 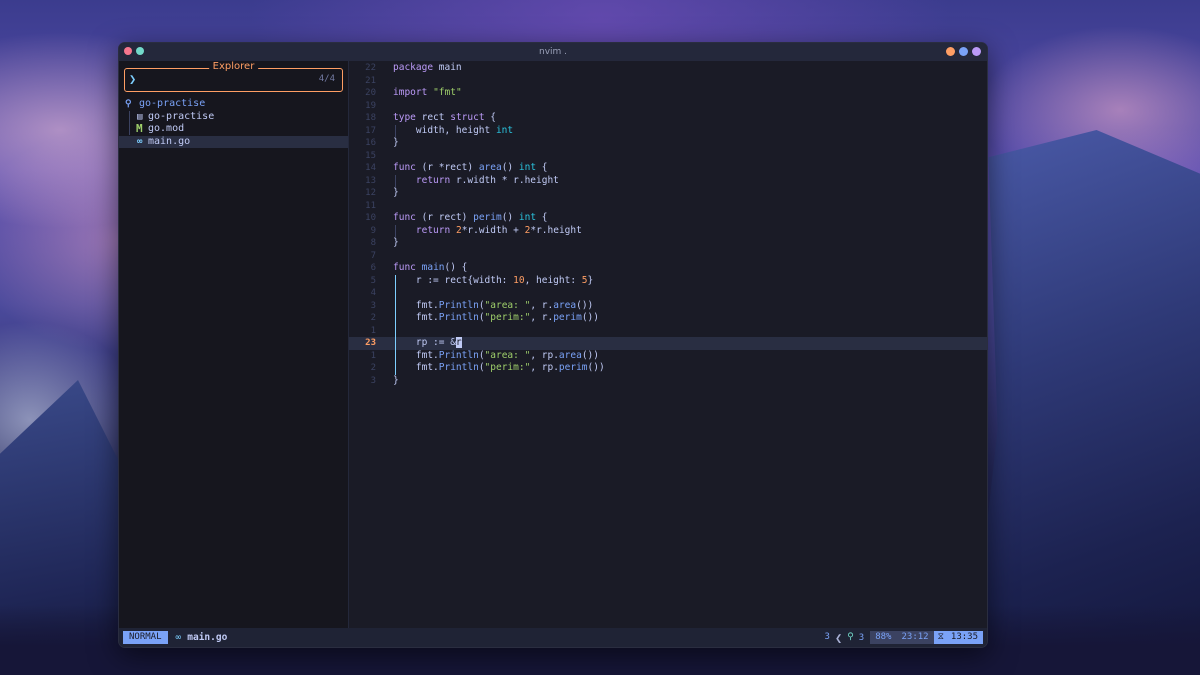 What do you see at coordinates (140, 51) in the screenshot?
I see `pin-icon` at bounding box center [140, 51].